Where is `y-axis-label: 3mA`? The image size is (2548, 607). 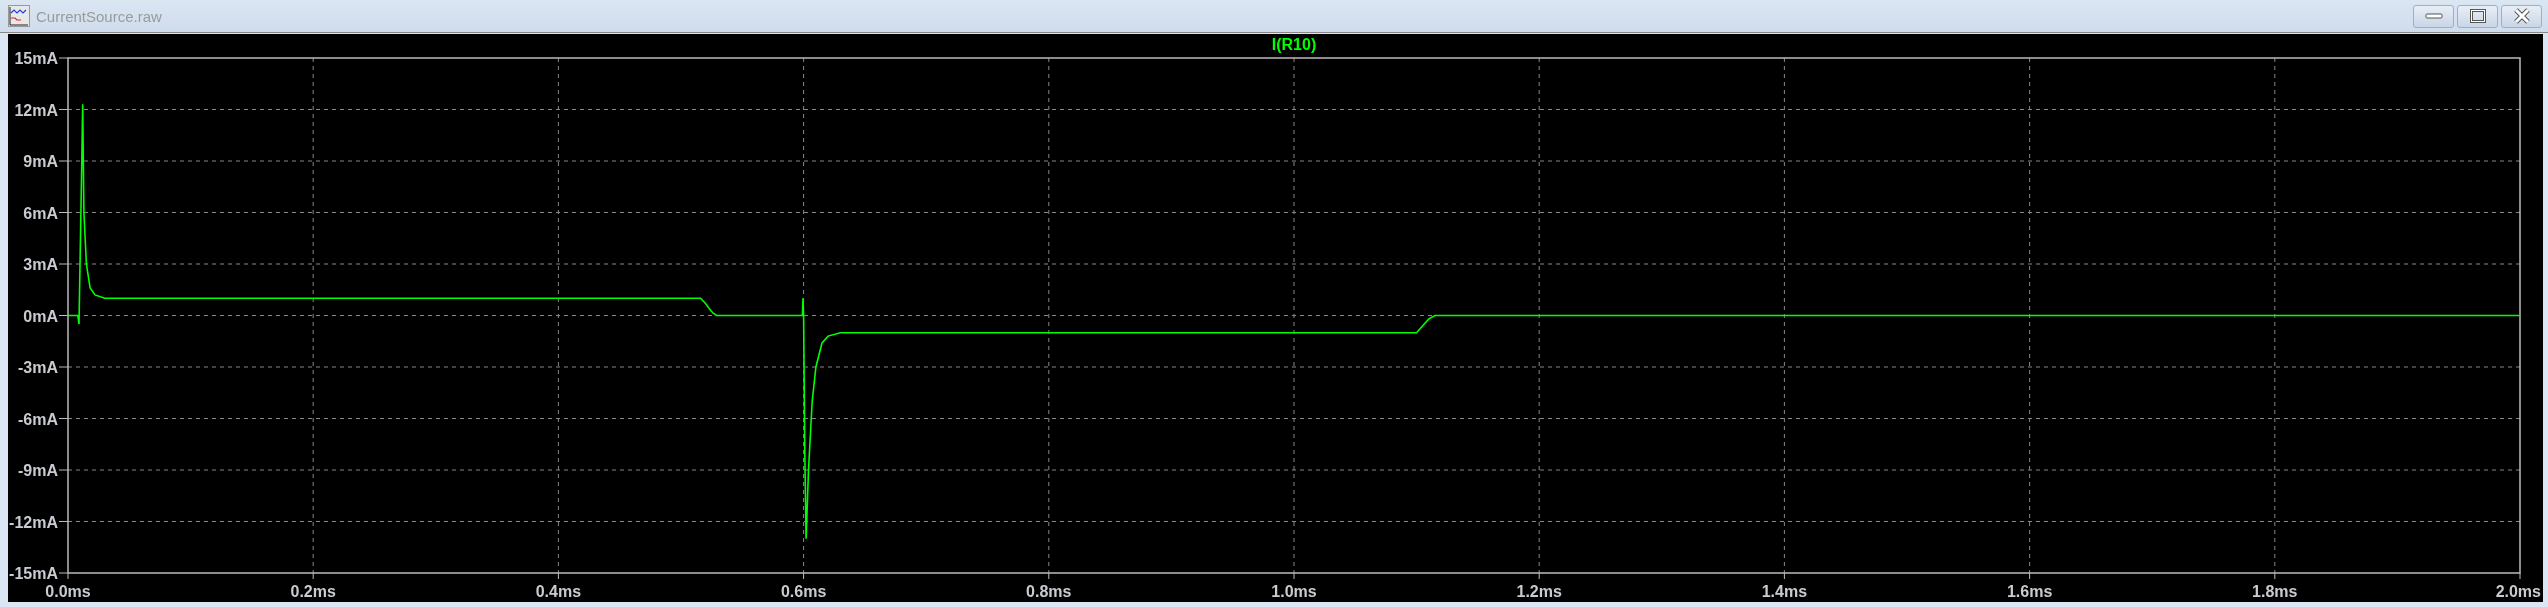 y-axis-label: 3mA is located at coordinates (40, 264).